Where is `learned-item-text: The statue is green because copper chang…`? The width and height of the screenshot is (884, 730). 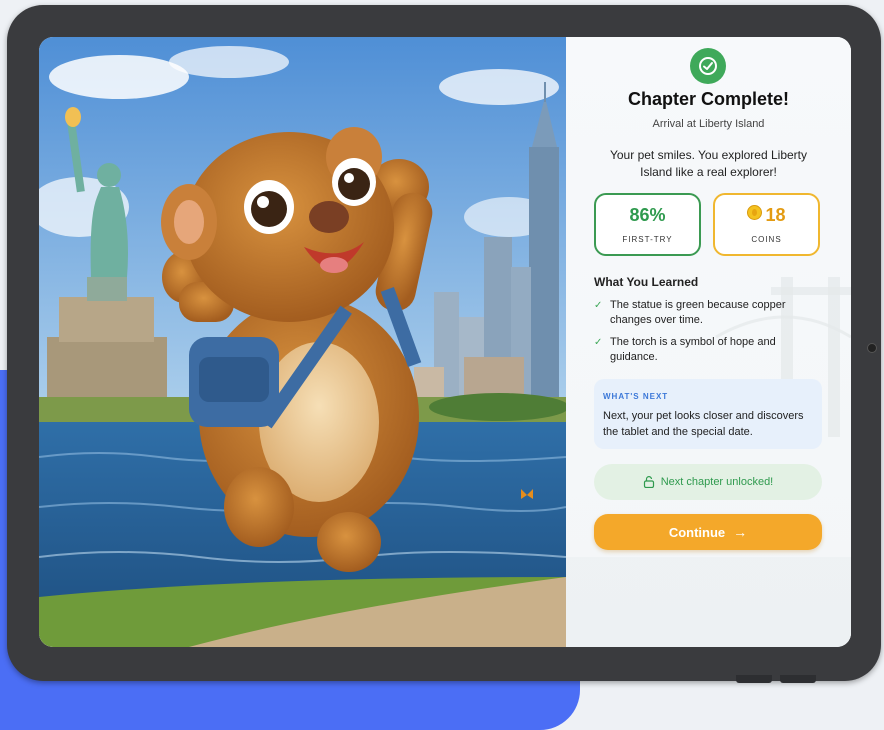 learned-item-text: The statue is green because copper chang… is located at coordinates (698, 312).